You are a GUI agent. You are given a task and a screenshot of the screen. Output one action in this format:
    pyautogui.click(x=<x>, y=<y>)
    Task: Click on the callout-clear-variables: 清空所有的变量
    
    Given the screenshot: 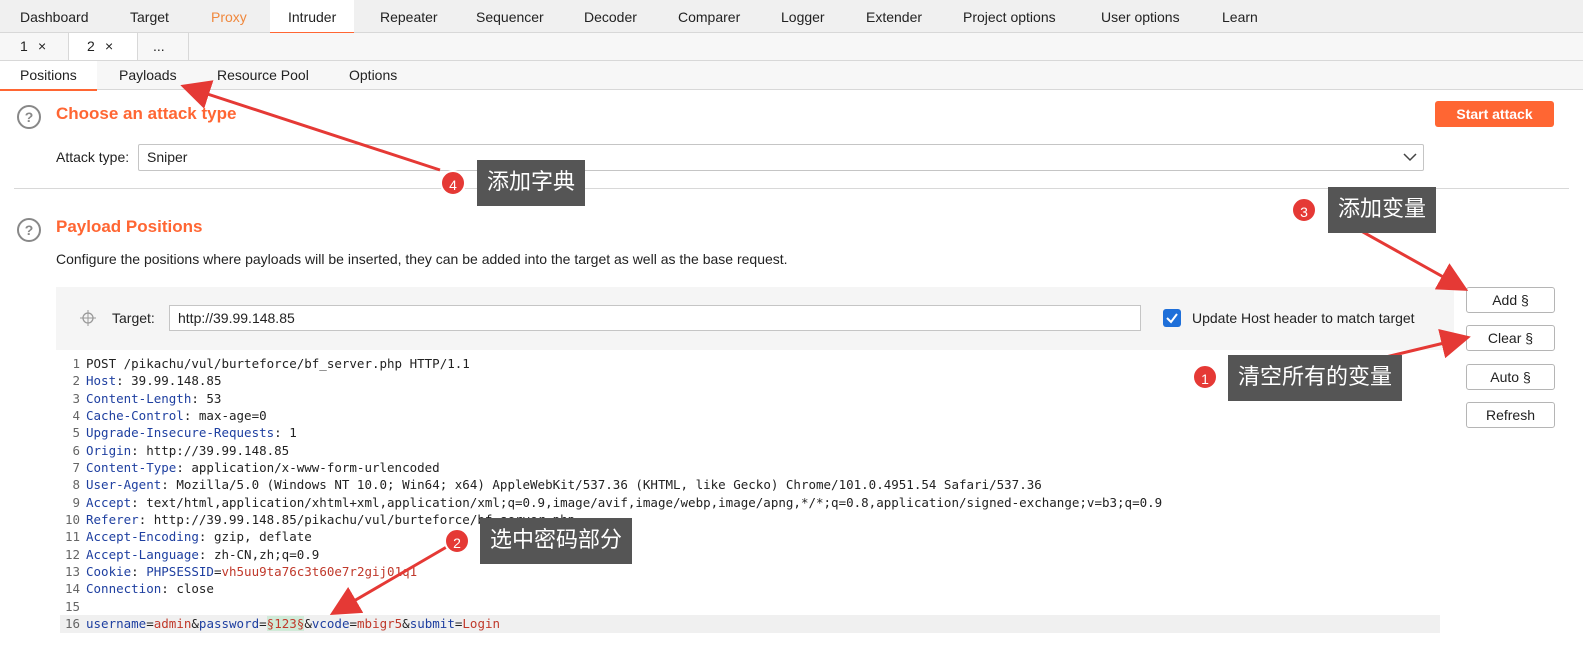 What is the action you would take?
    pyautogui.click(x=1315, y=378)
    